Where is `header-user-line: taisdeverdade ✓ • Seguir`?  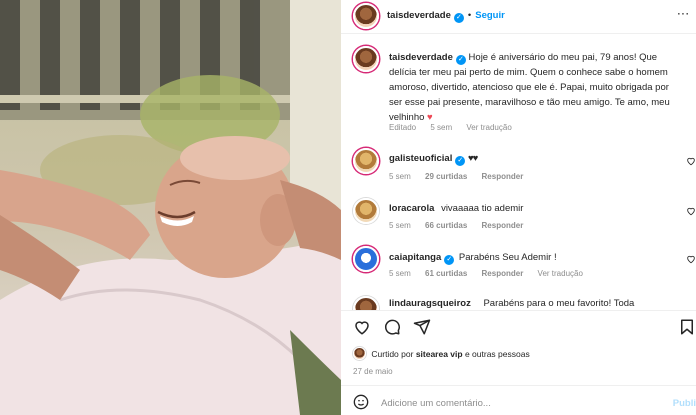 header-user-line: taisdeverdade ✓ • Seguir is located at coordinates (446, 16).